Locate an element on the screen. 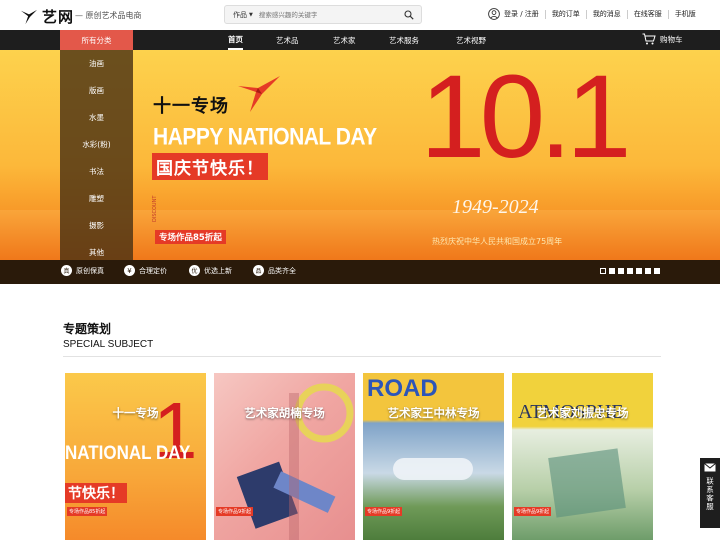  caret-down-icon: ▼ is located at coordinates (251, 14).